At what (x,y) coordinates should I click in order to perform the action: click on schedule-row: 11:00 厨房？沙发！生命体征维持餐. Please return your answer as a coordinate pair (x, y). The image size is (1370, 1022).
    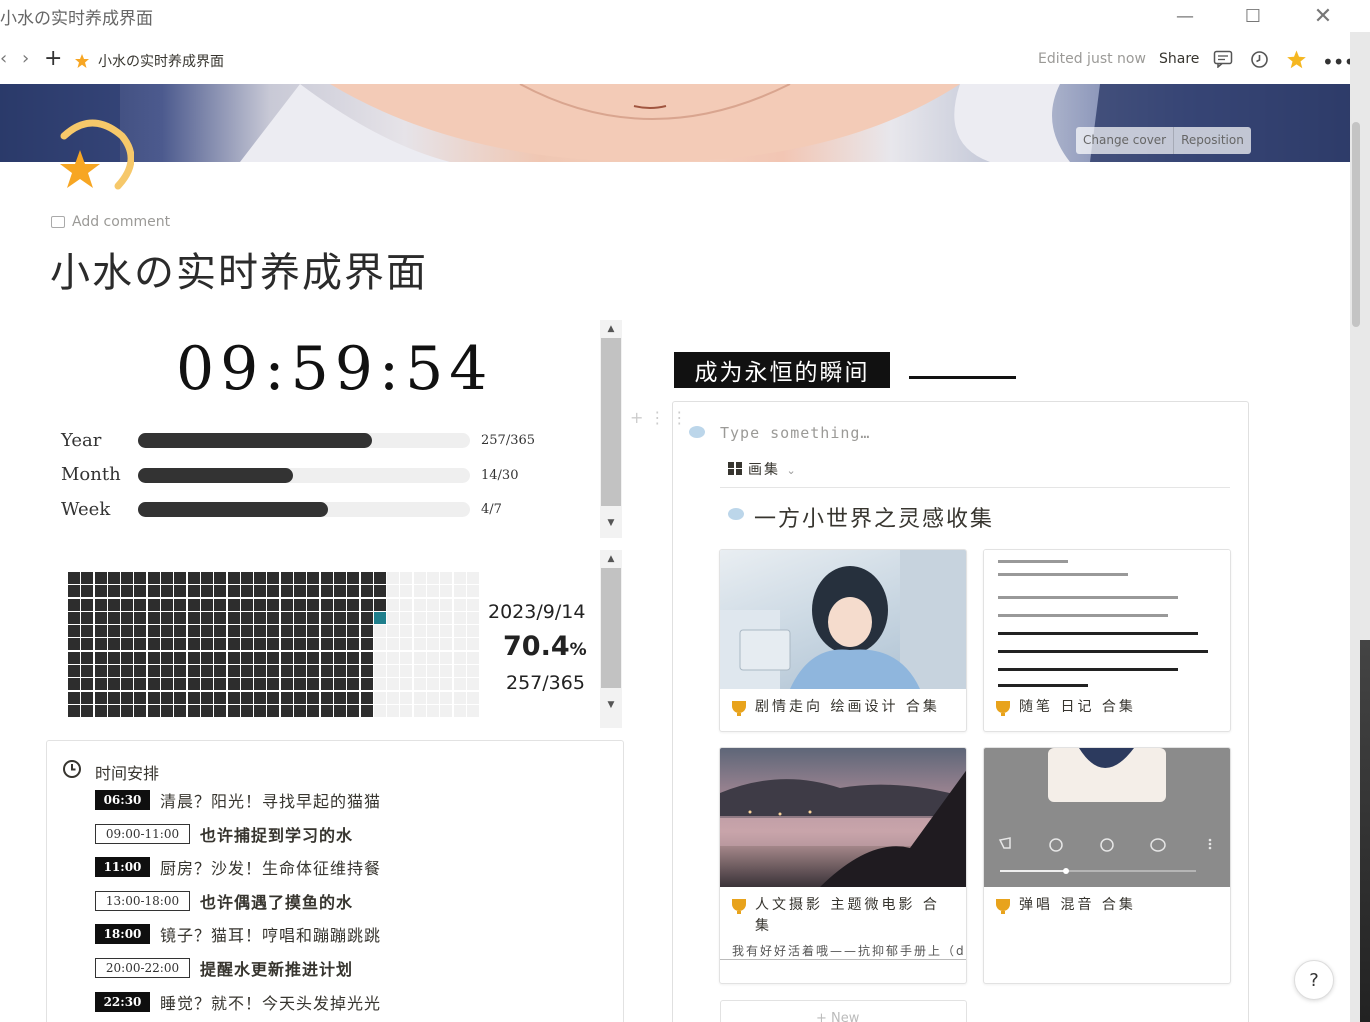
    Looking at the image, I should click on (238, 867).